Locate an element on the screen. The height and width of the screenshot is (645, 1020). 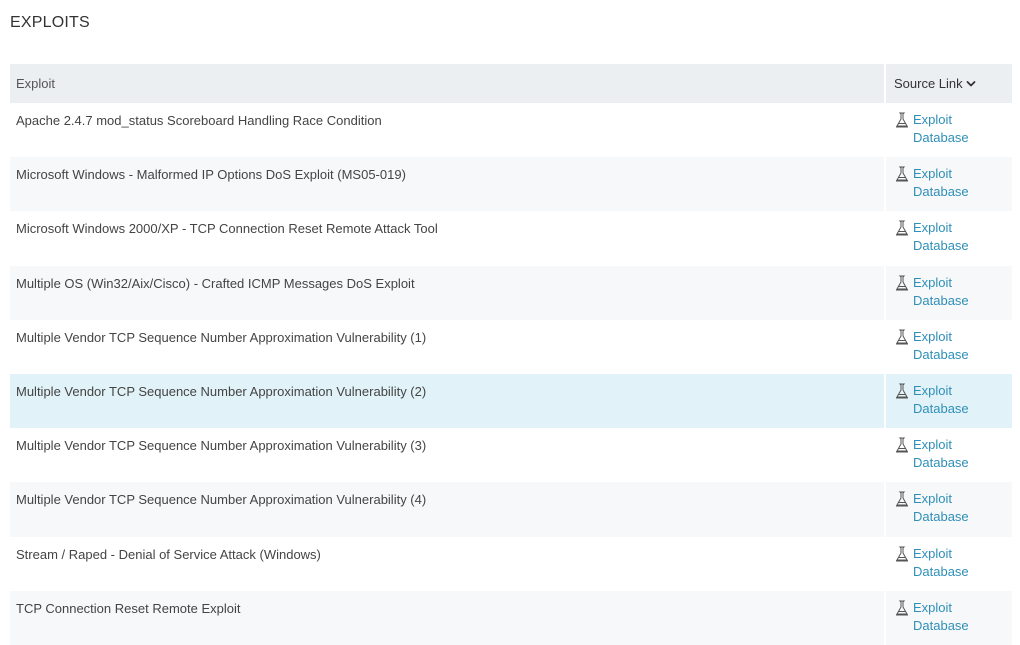
column-header-source-link: Source Link is located at coordinates (948, 83).